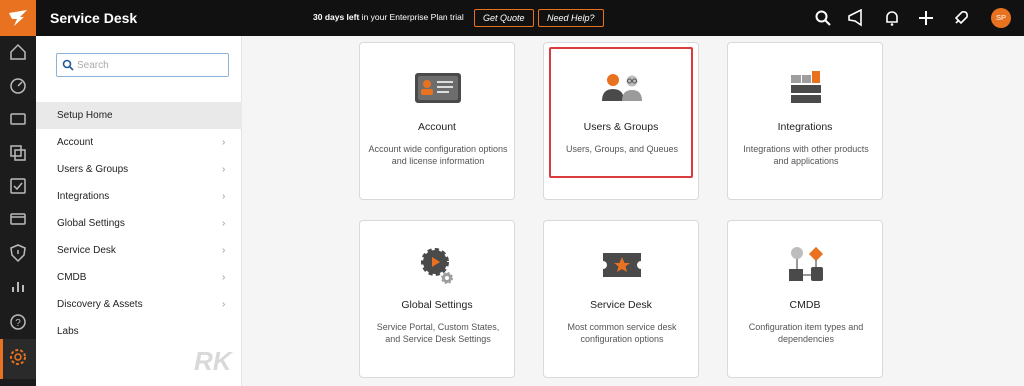 The height and width of the screenshot is (386, 1024). I want to click on shield-icon, so click(18, 253).